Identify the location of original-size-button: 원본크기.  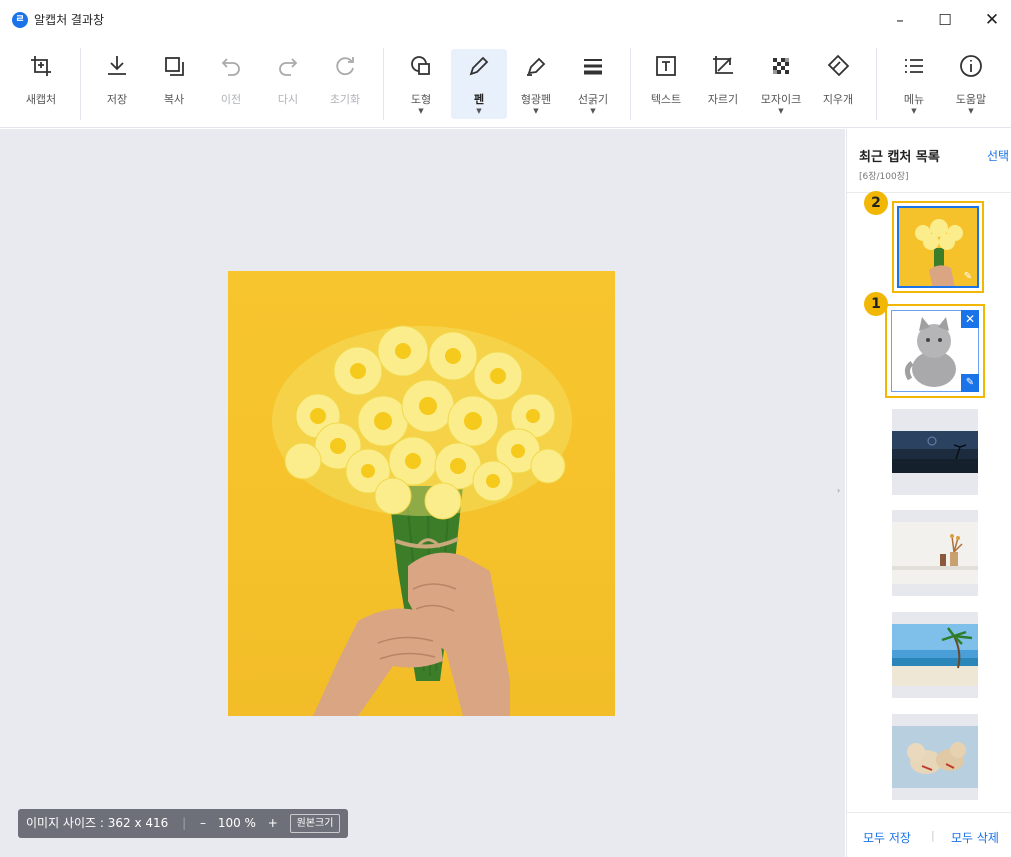
(315, 823).